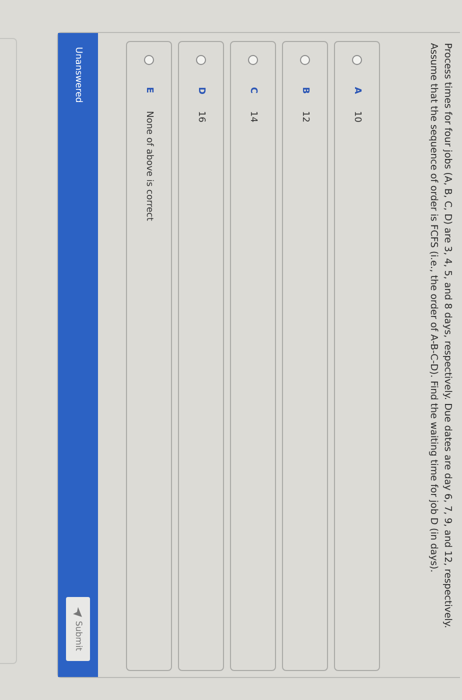  What do you see at coordinates (440, 336) in the screenshot?
I see `question-text: Process times for four jobs (A, B, C, D) are 3, 4, 5, and 8 days, respectively. Due dates are day 6, 7, 9, and 12, respectively. Assume that the sequence of order is FCFS (i.e., the order of A-B-C-D). Find the waiting time for job D (in days).` at bounding box center [440, 336].